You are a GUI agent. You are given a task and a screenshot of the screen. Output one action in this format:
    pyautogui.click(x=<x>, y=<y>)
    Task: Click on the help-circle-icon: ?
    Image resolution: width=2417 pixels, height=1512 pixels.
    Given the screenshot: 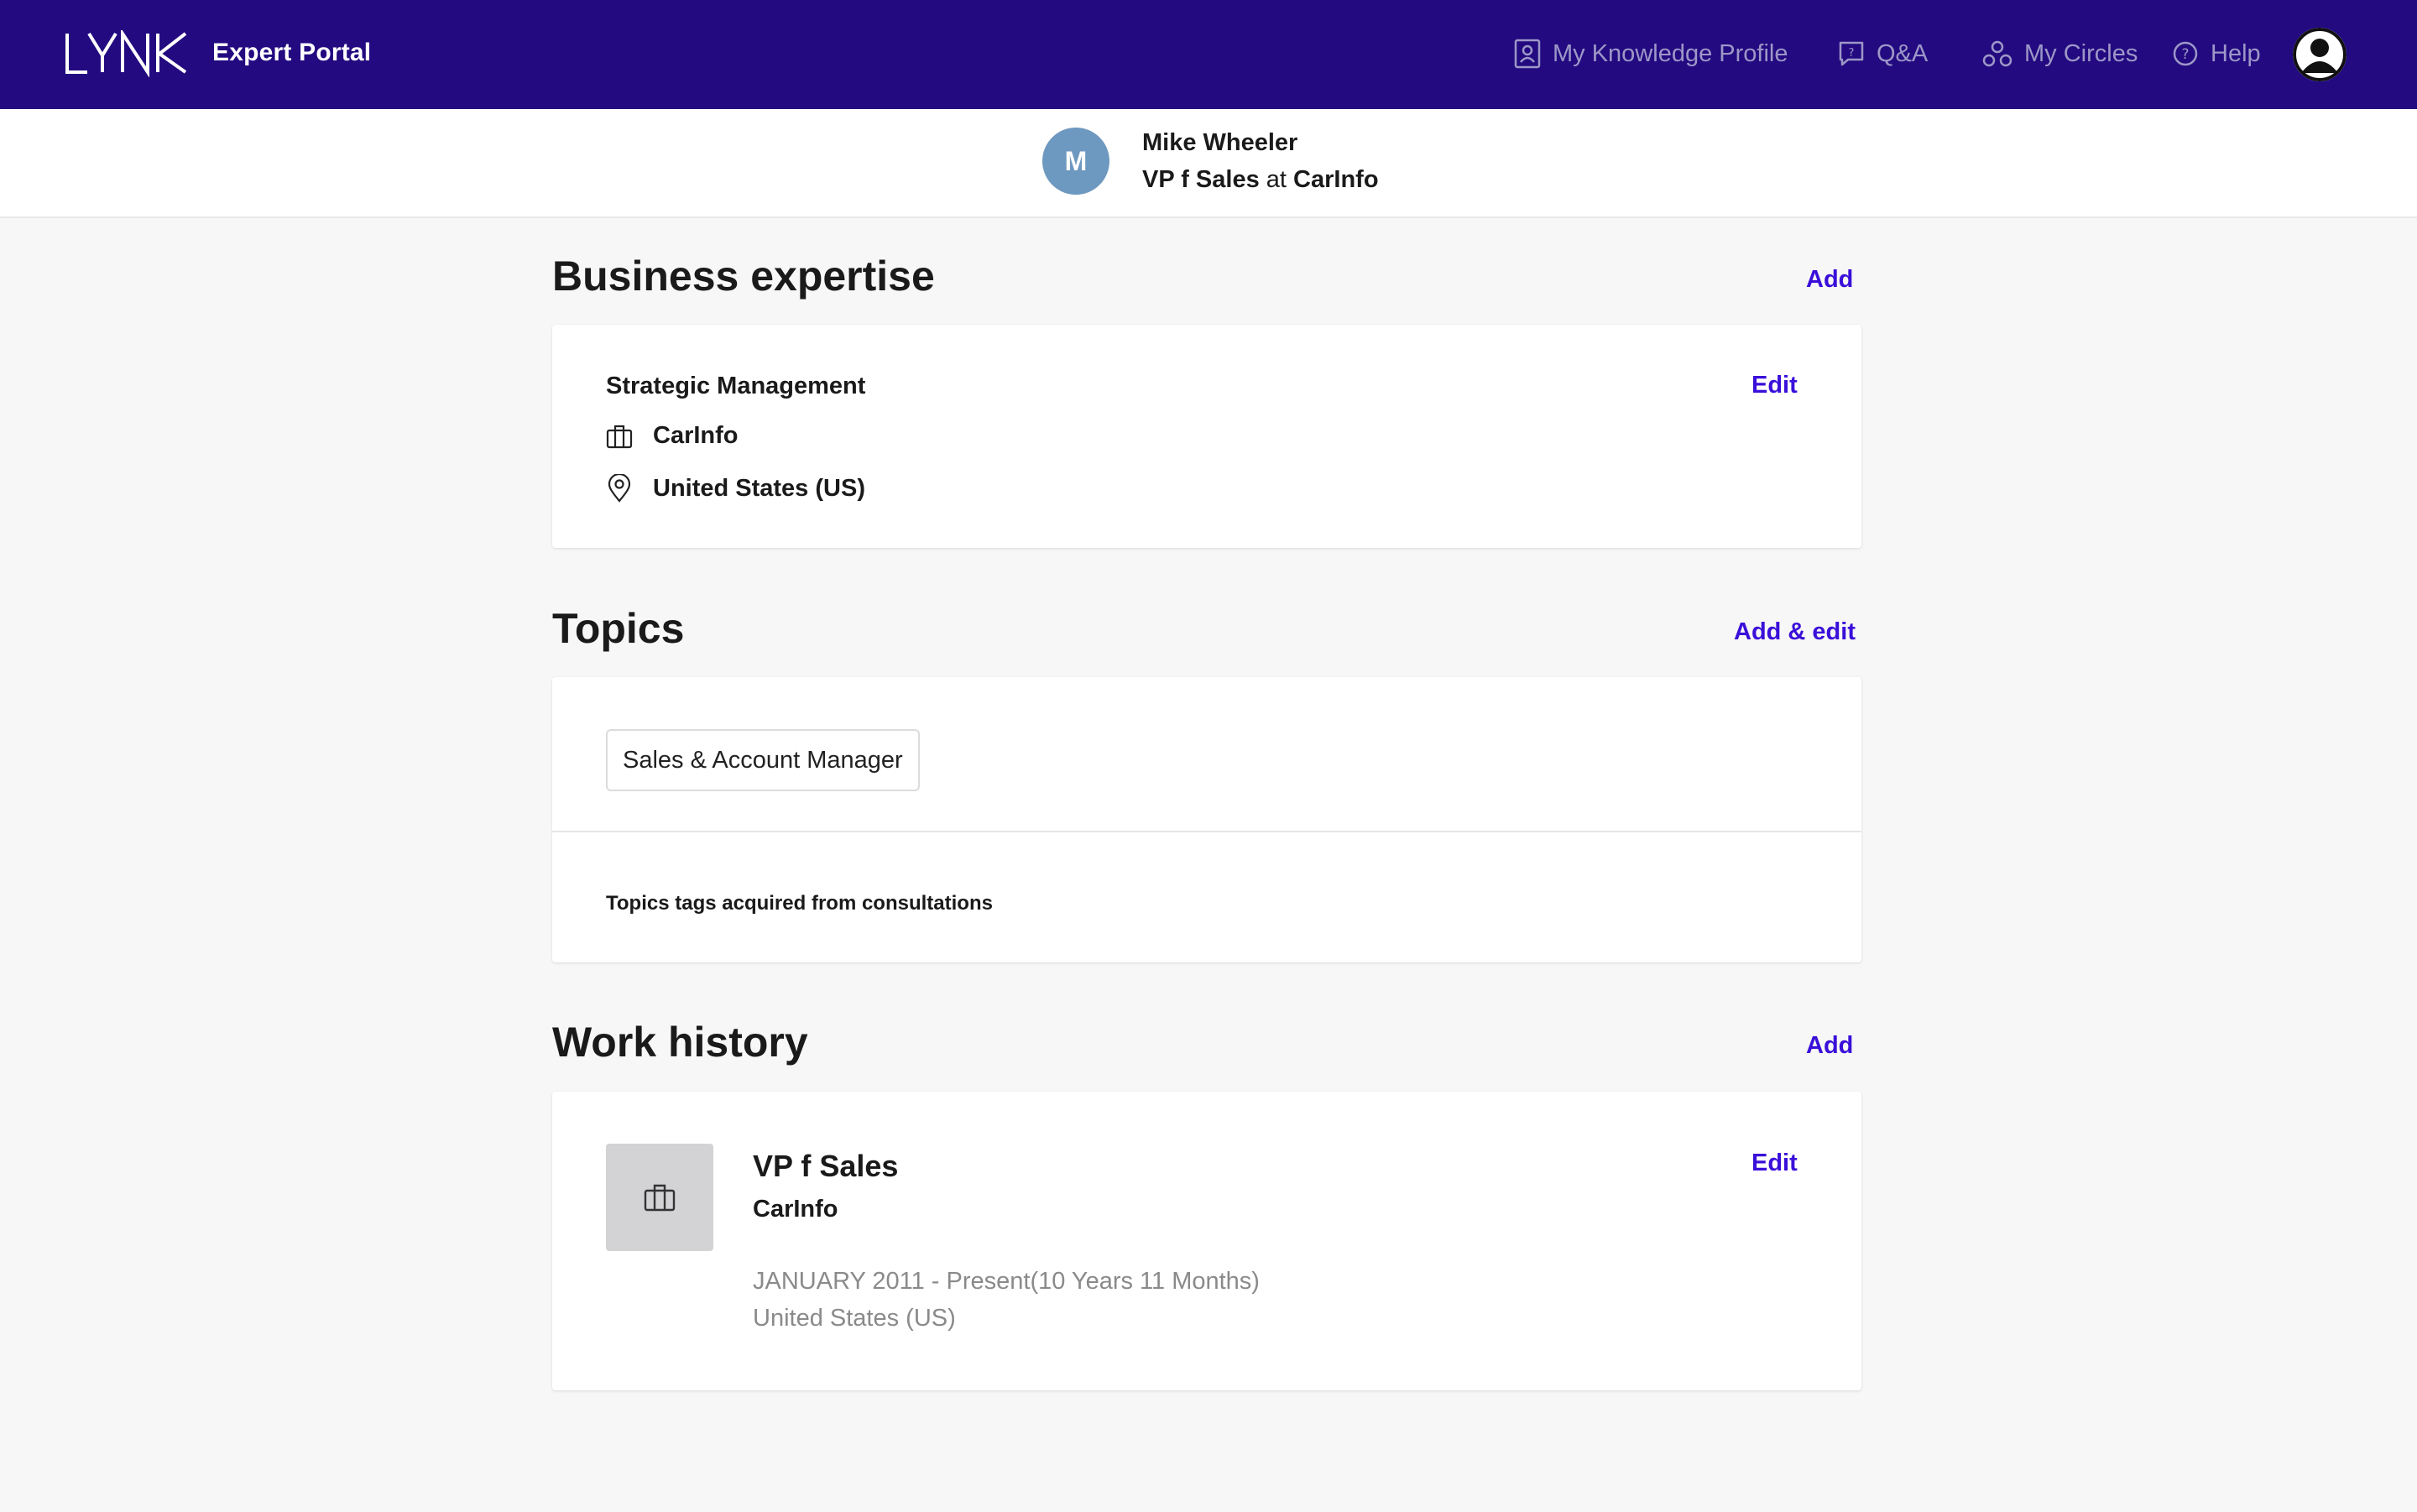 What is the action you would take?
    pyautogui.click(x=2185, y=53)
    